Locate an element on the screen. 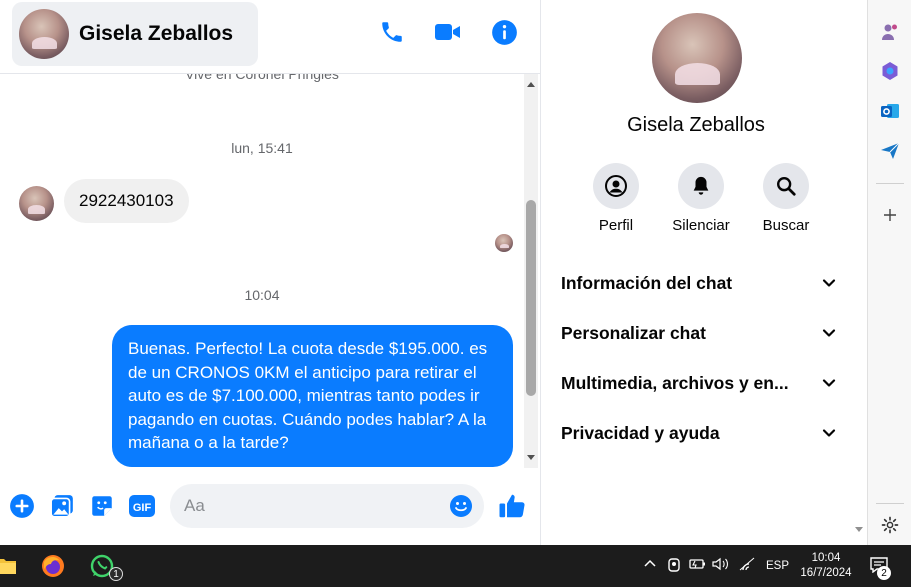 The height and width of the screenshot is (587, 911). plus-circle-icon is located at coordinates (22, 506).